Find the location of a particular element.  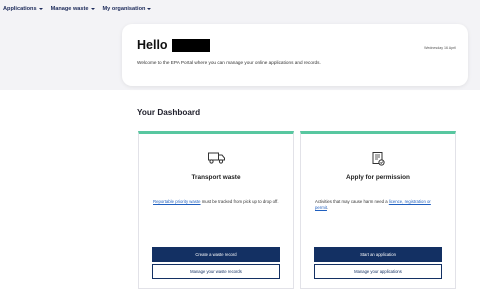

reportable-priority-waste-link: Reportable priority waste is located at coordinates (177, 201).